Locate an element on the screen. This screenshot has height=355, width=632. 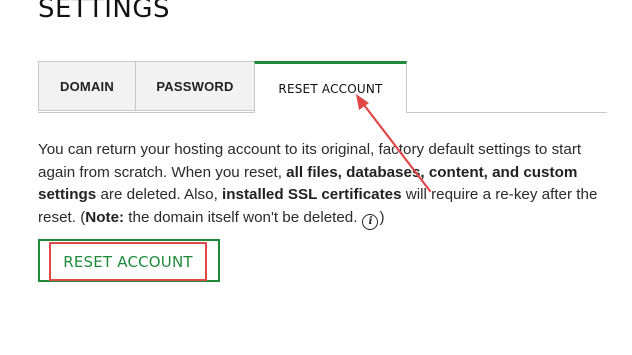
desc-bold-ssl: installed SSL certificates is located at coordinates (312, 194).